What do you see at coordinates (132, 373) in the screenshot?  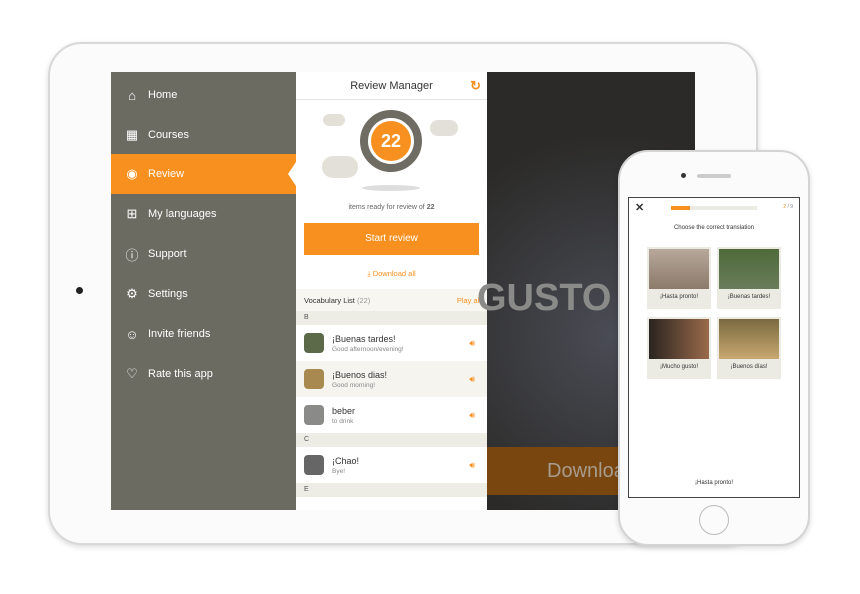 I see `heart-icon: ♡` at bounding box center [132, 373].